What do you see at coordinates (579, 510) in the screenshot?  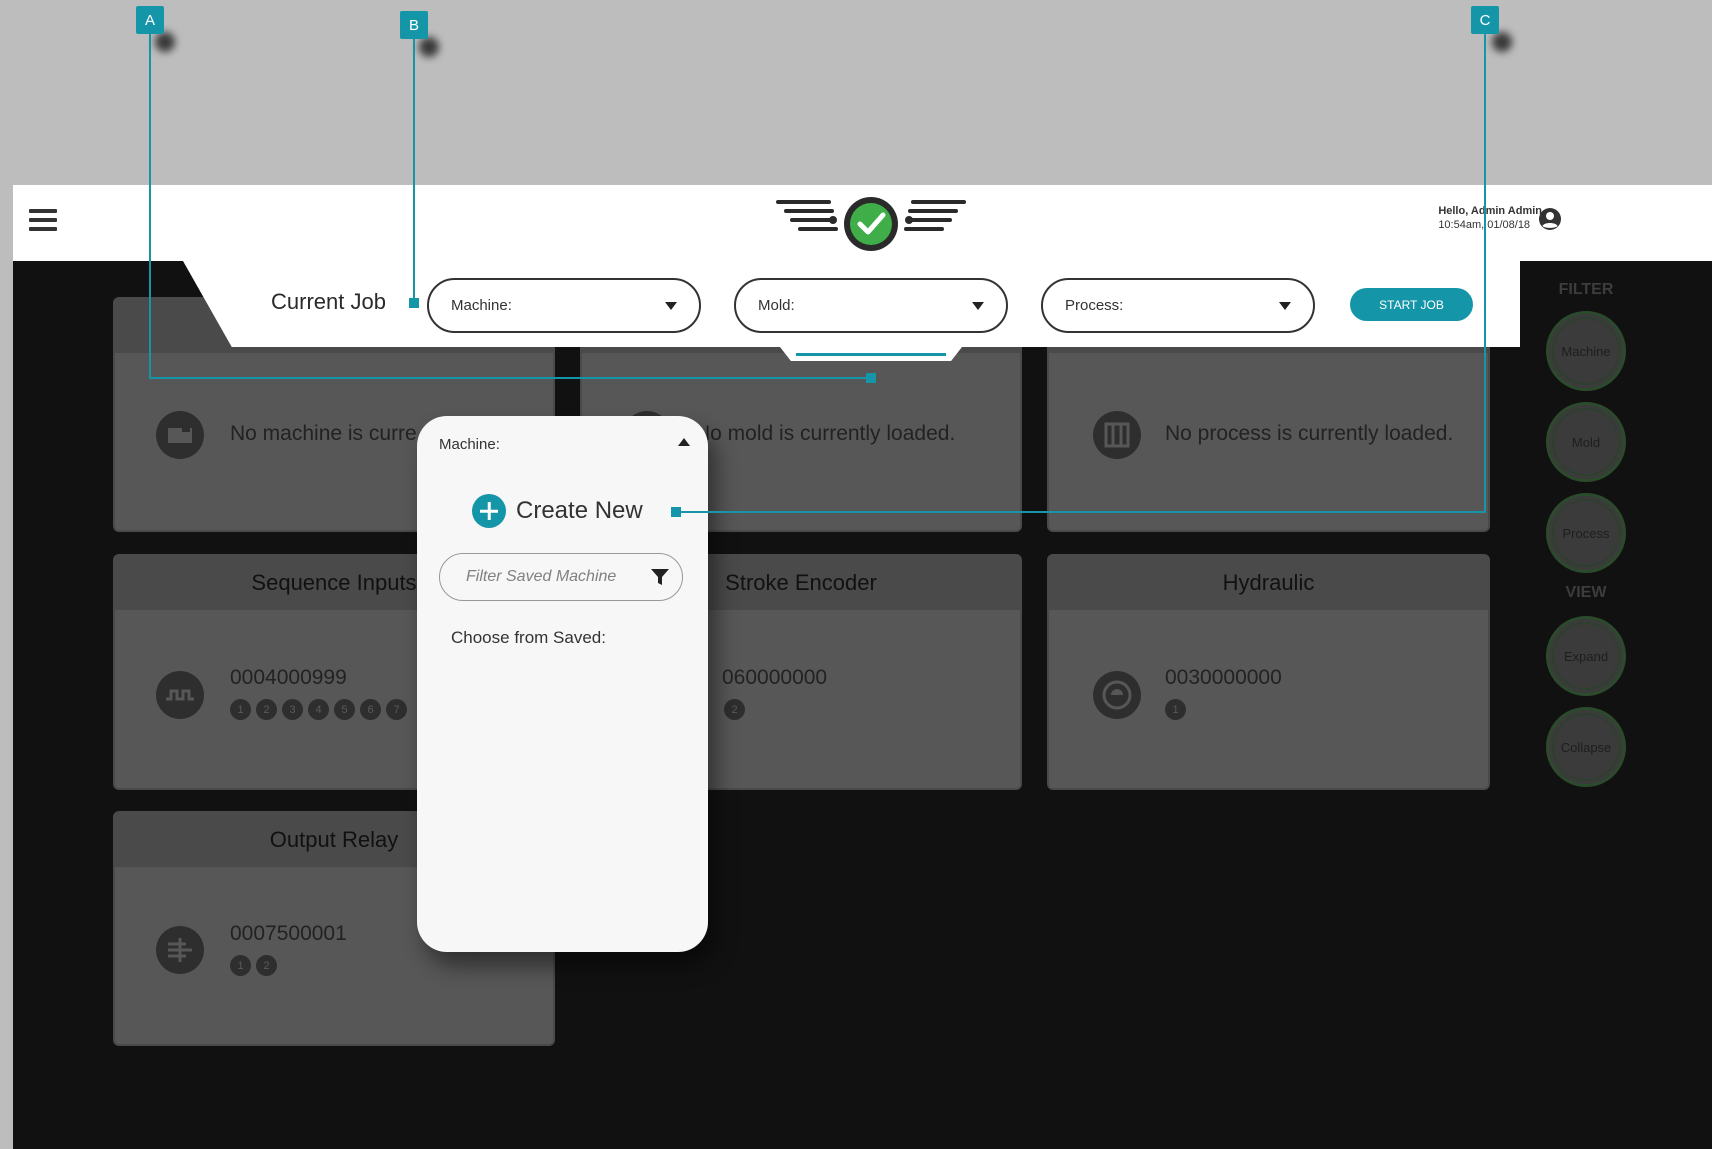 I see `create-new-label: Create New` at bounding box center [579, 510].